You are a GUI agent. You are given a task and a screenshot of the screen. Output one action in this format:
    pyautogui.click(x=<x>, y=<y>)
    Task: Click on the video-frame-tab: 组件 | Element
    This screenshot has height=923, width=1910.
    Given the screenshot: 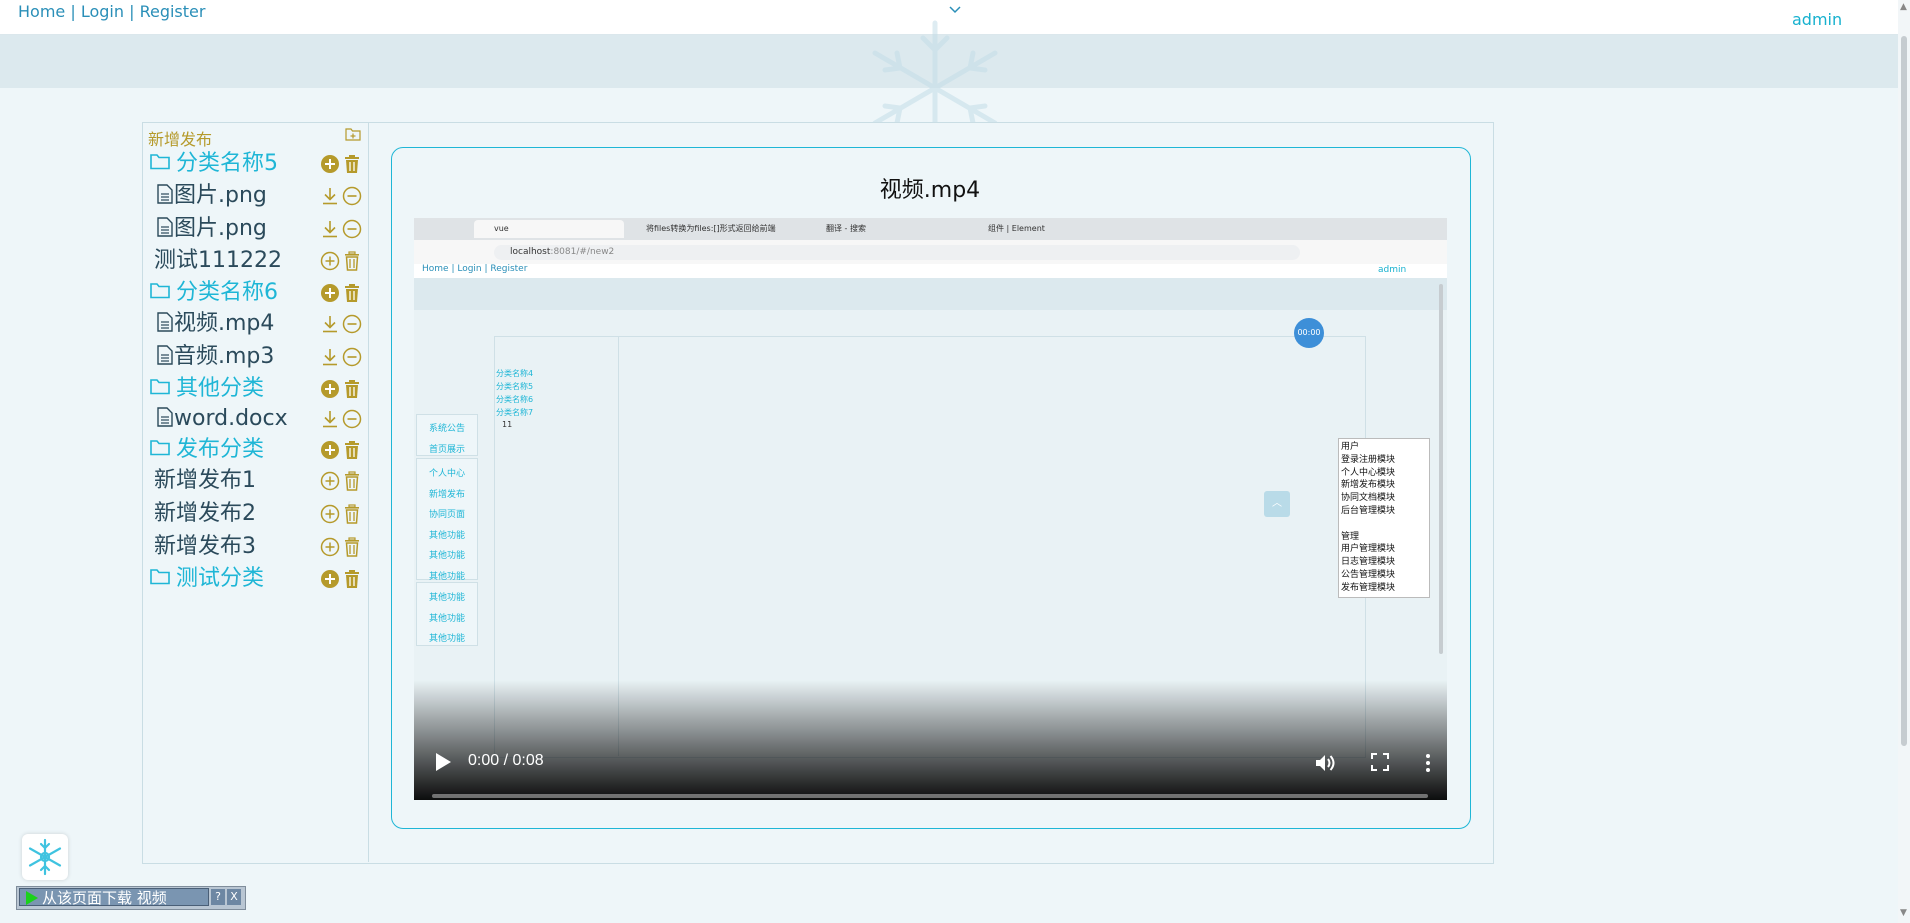 What is the action you would take?
    pyautogui.click(x=1016, y=228)
    